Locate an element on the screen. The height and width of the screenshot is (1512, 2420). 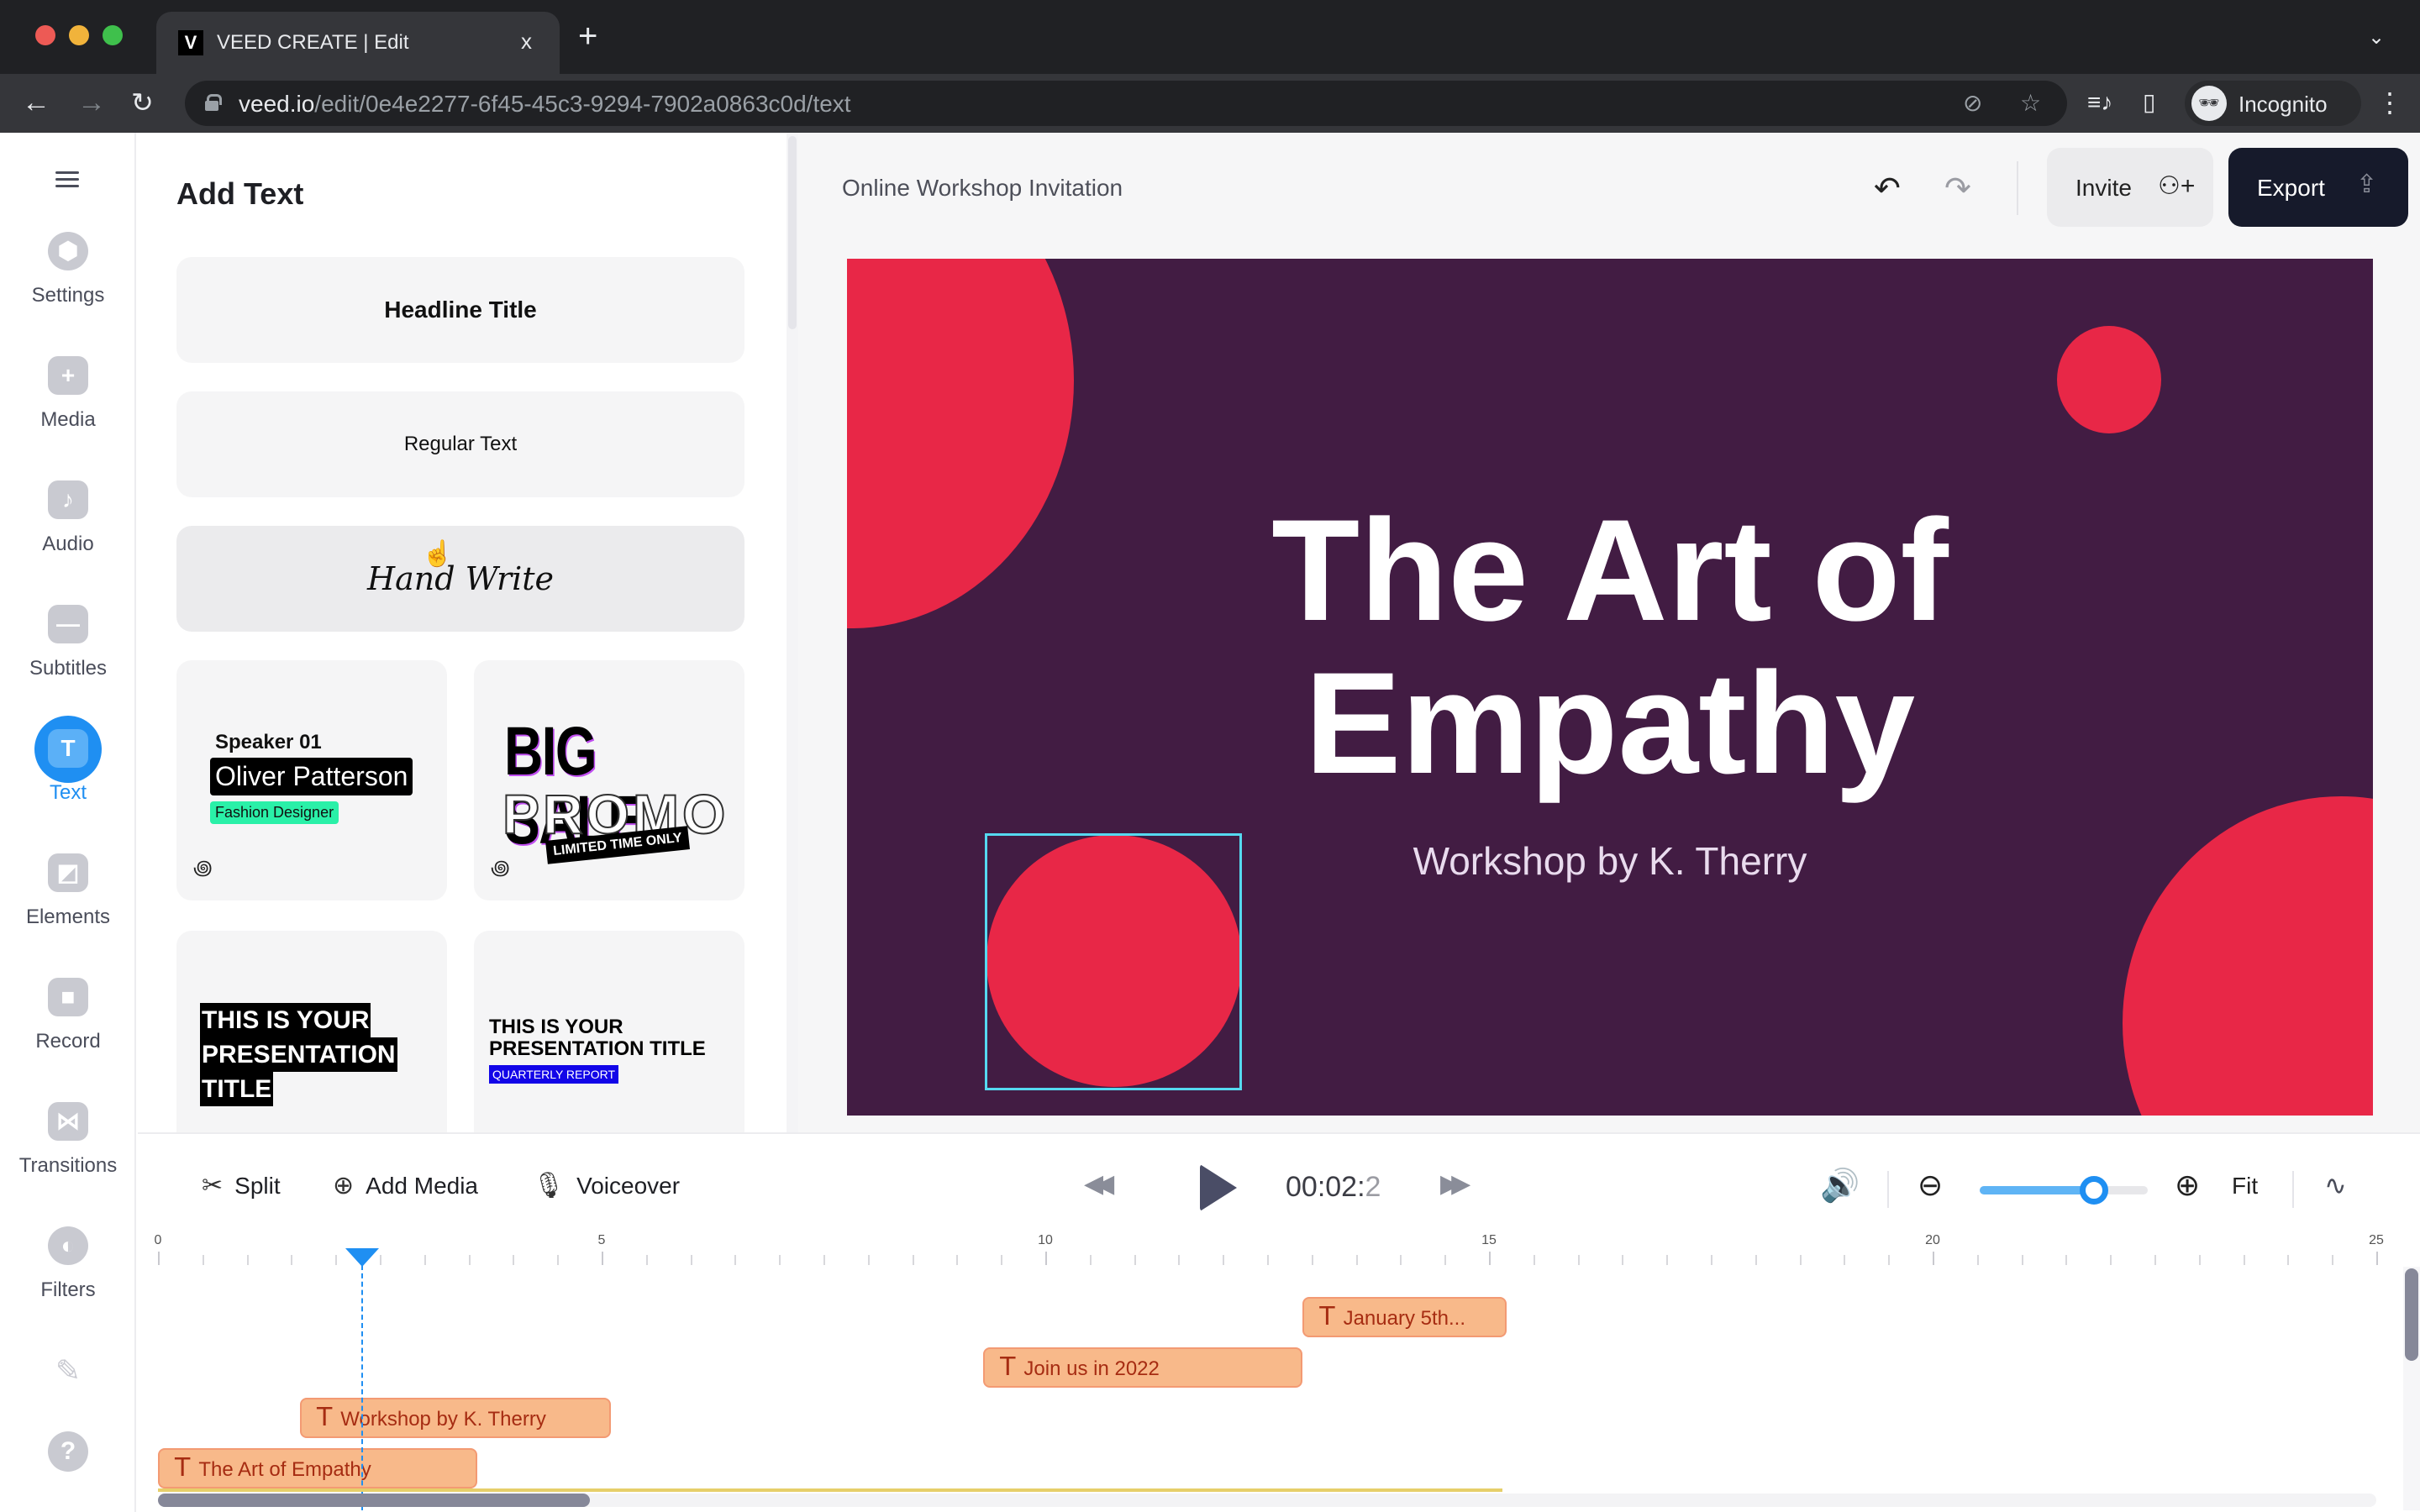
preset-presentation1-line2: PRESENTATION is located at coordinates (299, 1054).